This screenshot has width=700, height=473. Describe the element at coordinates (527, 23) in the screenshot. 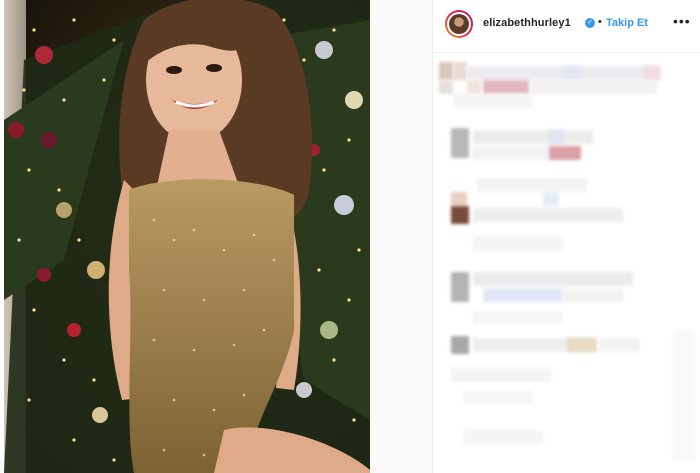

I see `username-link: elizabethhurley1` at that location.